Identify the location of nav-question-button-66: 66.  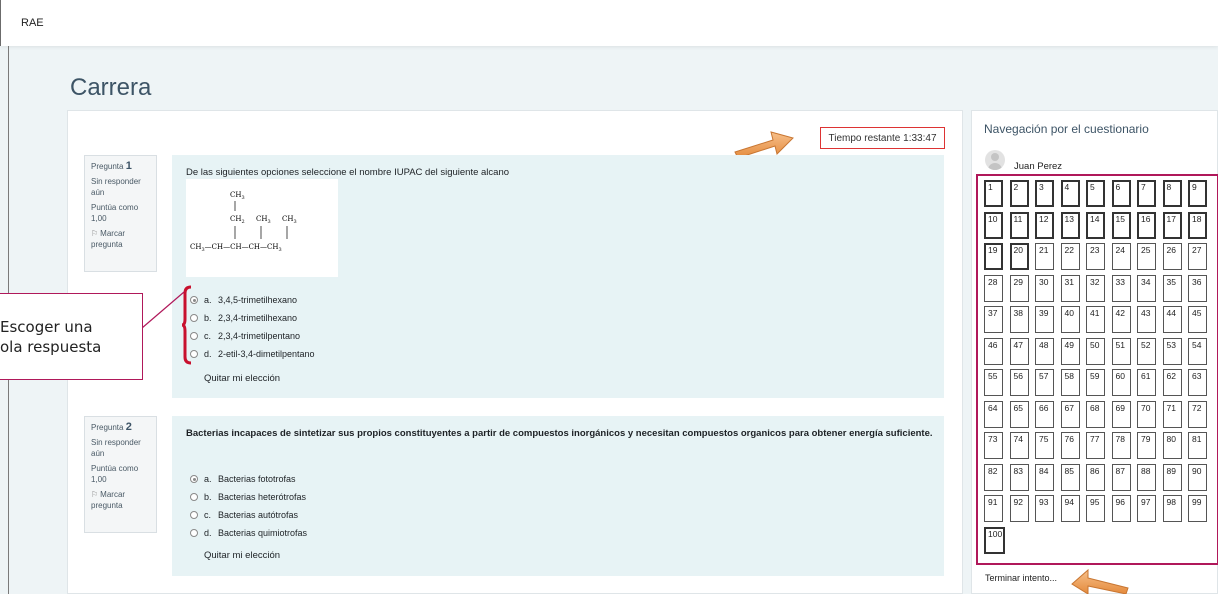
(1044, 414).